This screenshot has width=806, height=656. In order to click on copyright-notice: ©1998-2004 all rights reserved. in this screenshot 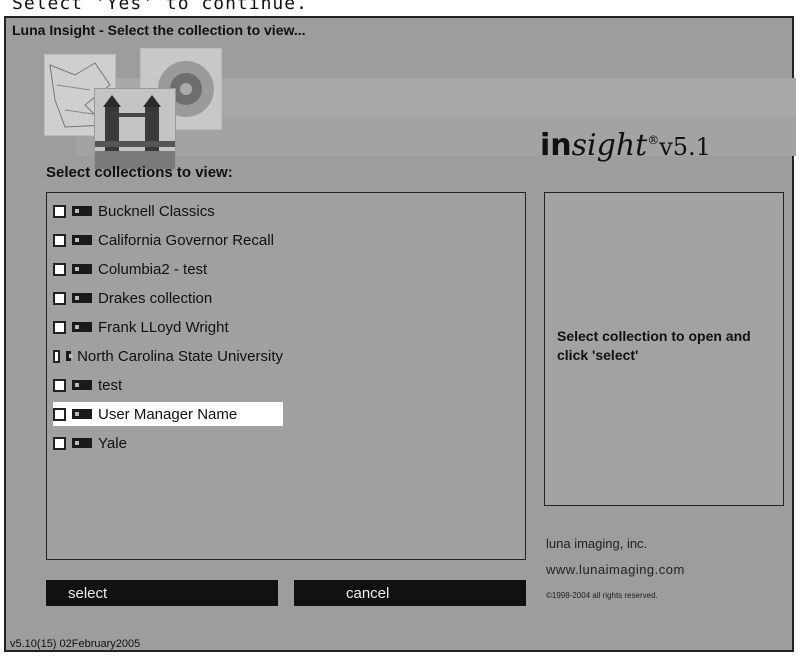, I will do `click(602, 595)`.